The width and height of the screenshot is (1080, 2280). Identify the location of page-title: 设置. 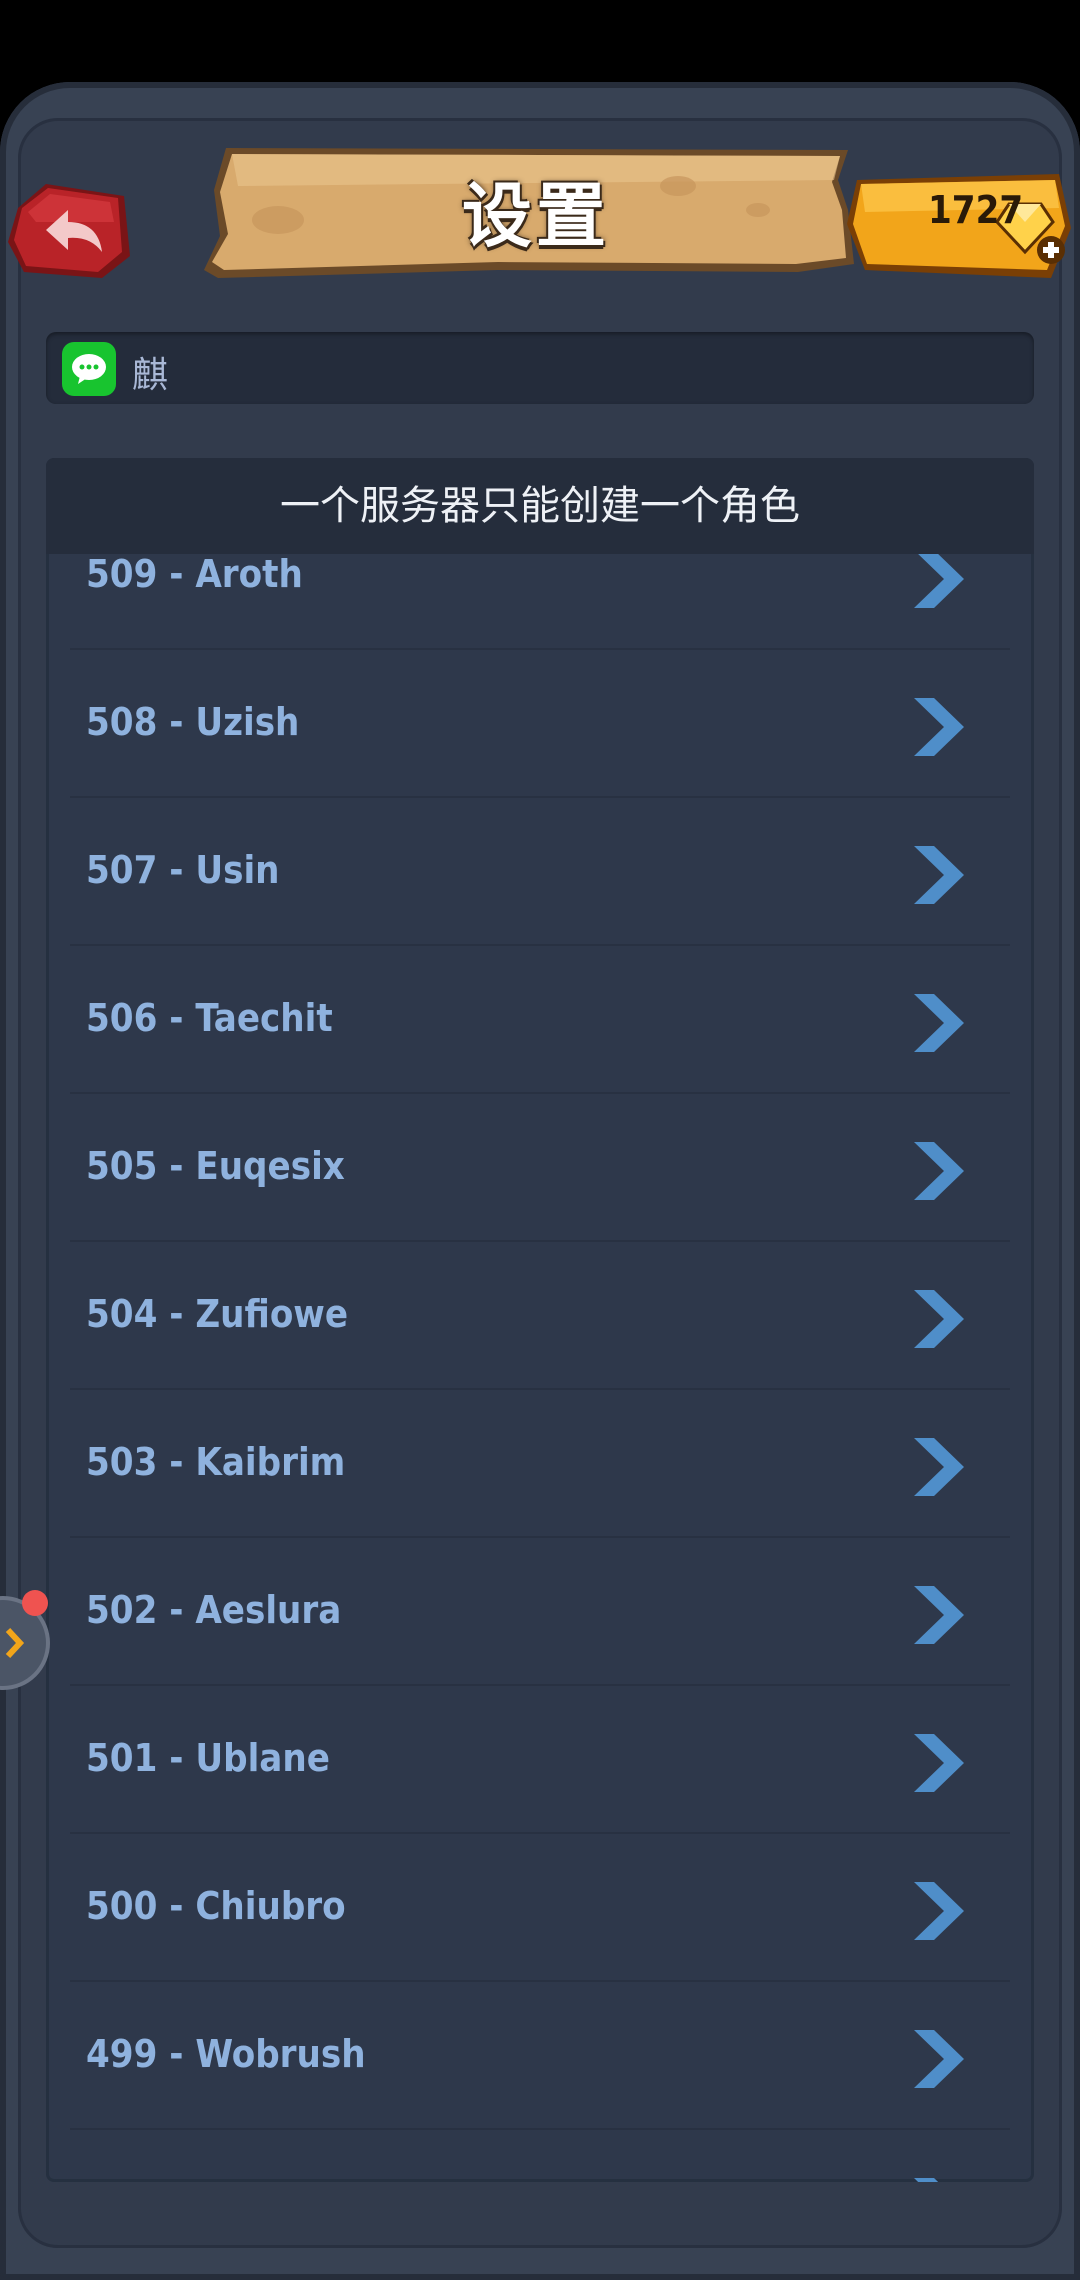
(536, 216).